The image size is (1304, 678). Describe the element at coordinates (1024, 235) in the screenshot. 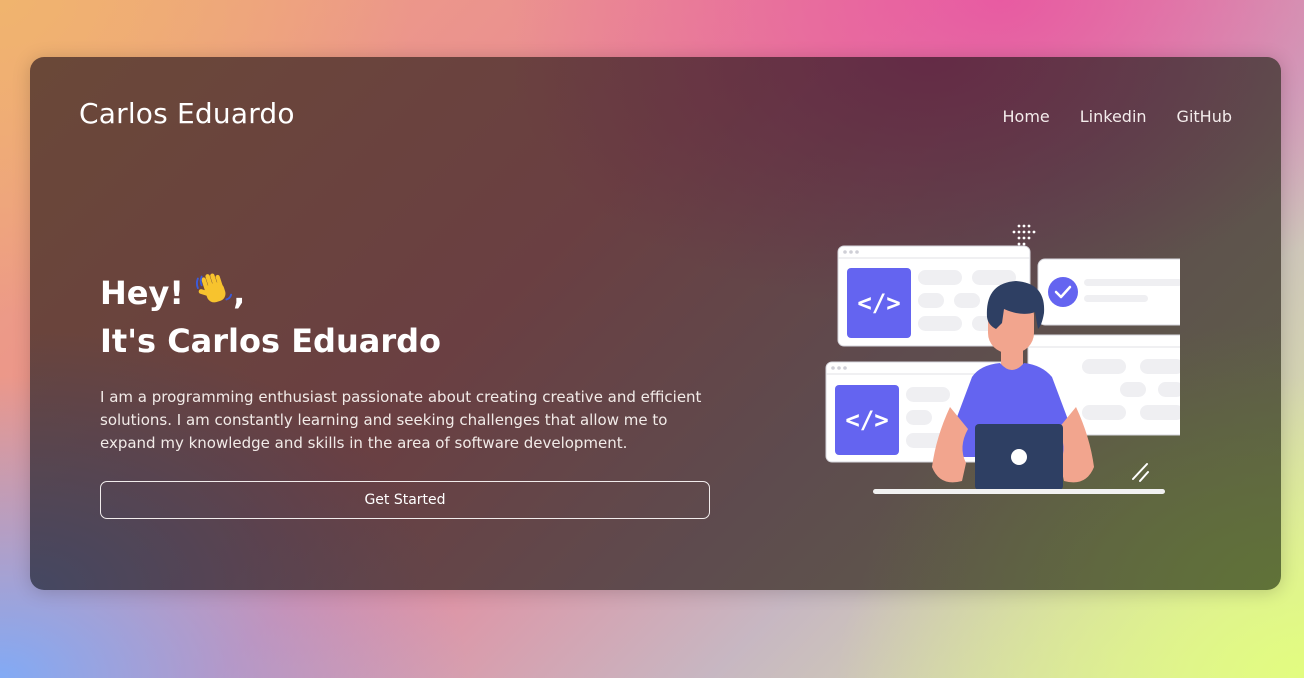

I see `dots-decoration` at that location.